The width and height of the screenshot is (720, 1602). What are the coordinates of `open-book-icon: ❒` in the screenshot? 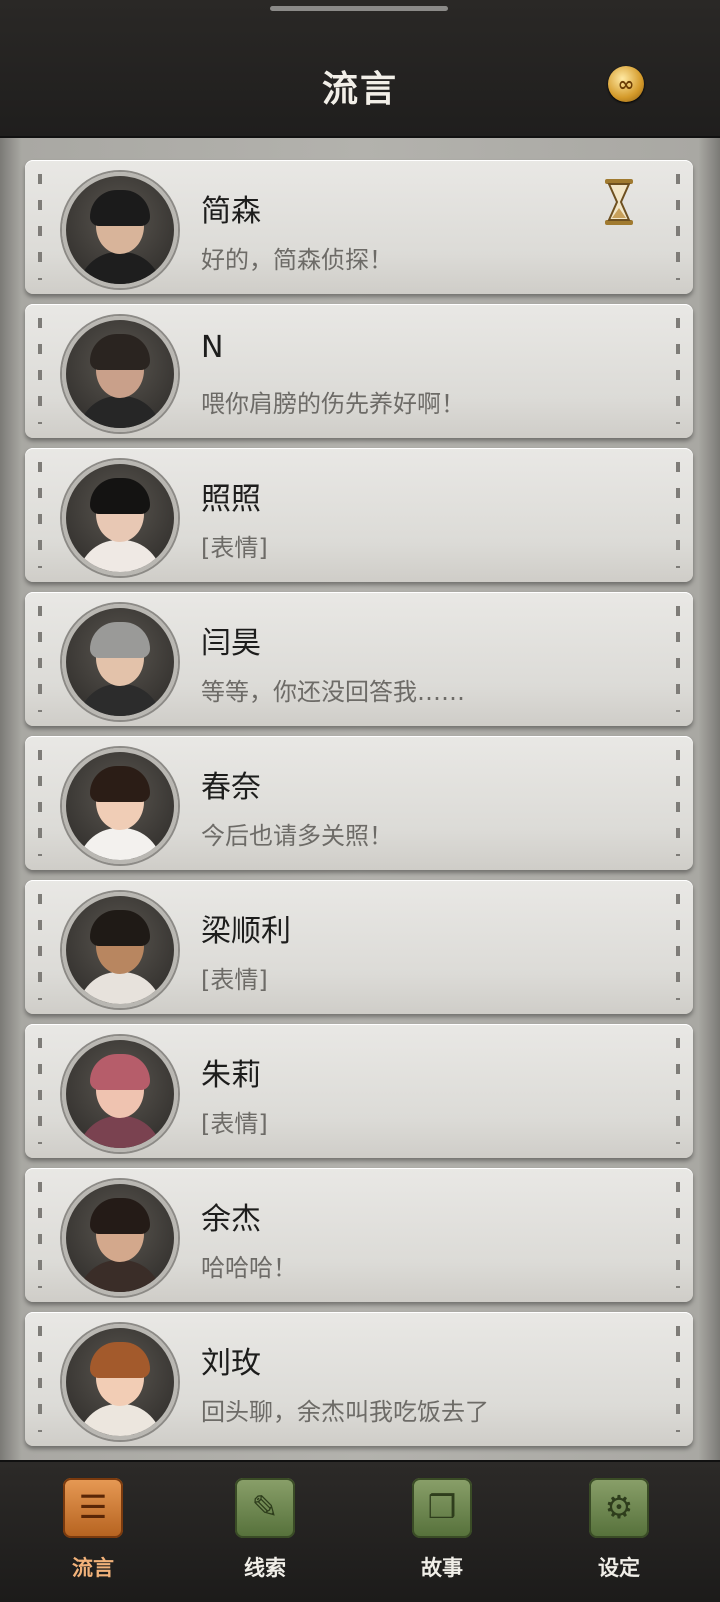 It's located at (442, 1508).